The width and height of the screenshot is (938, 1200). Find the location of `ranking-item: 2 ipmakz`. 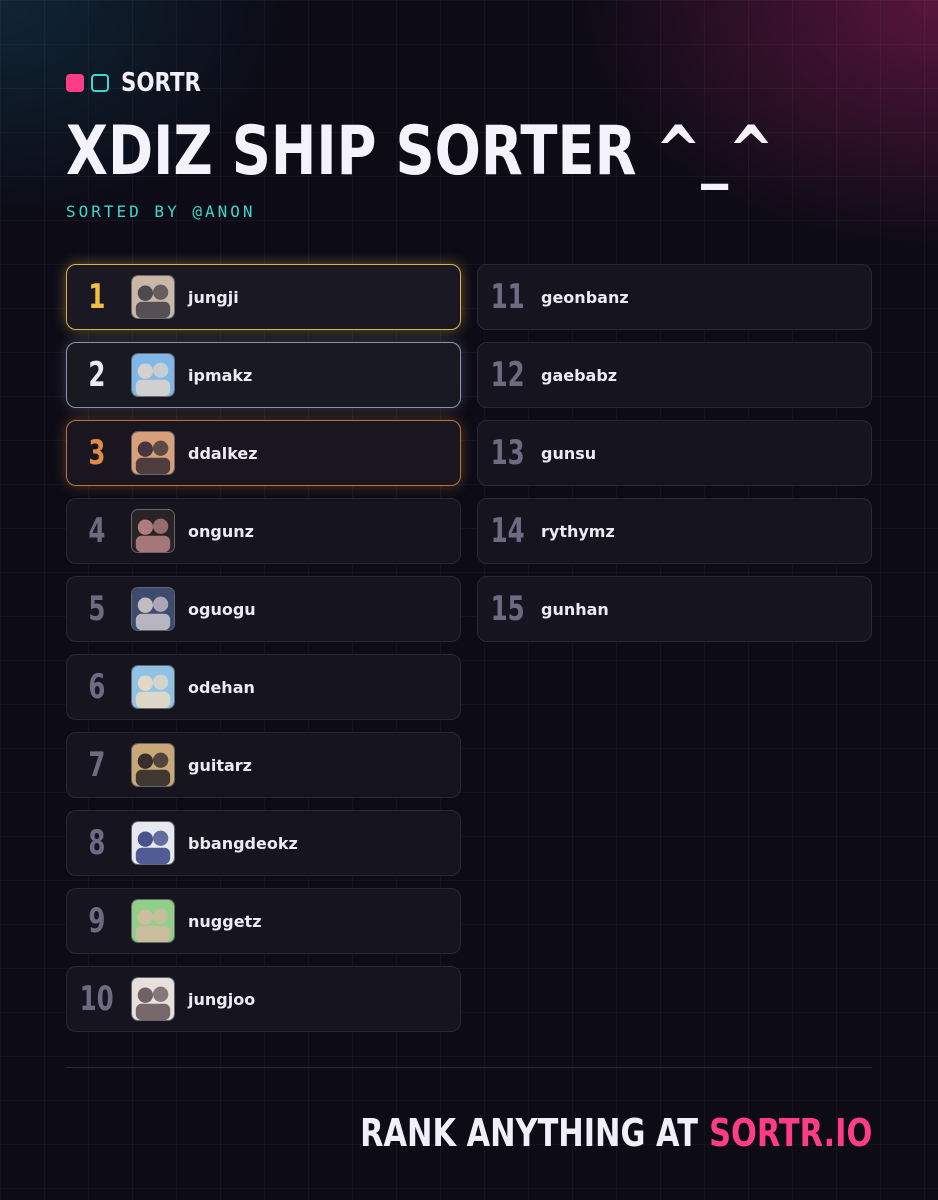

ranking-item: 2 ipmakz is located at coordinates (263, 375).